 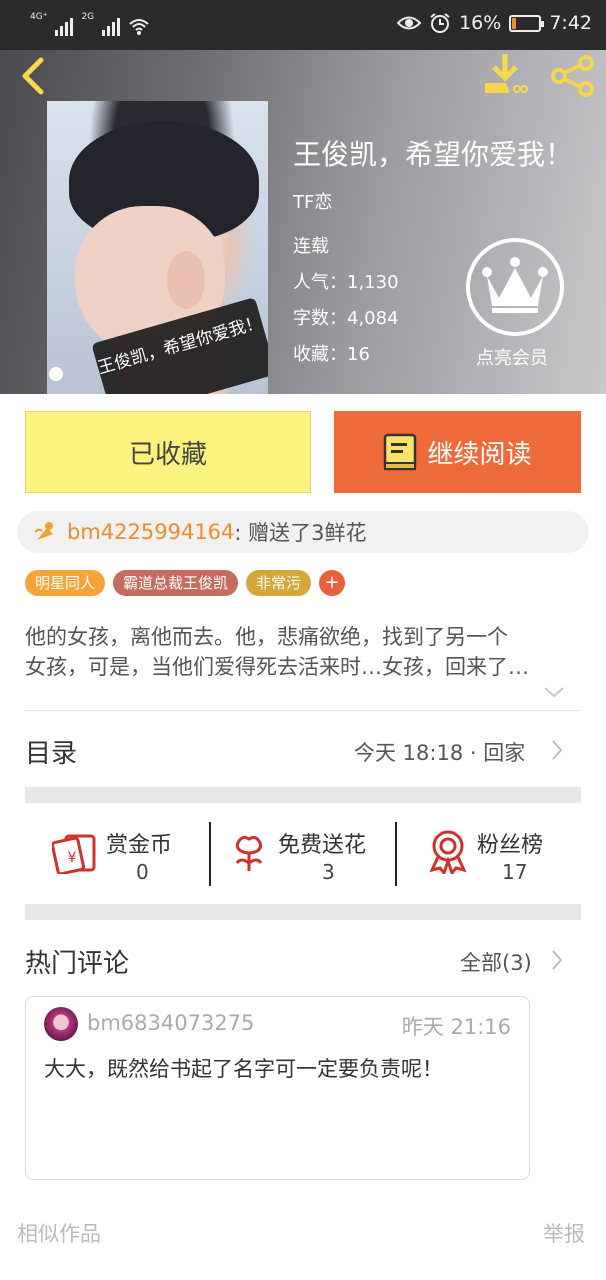 I want to click on signal-1-icon, so click(x=64, y=26).